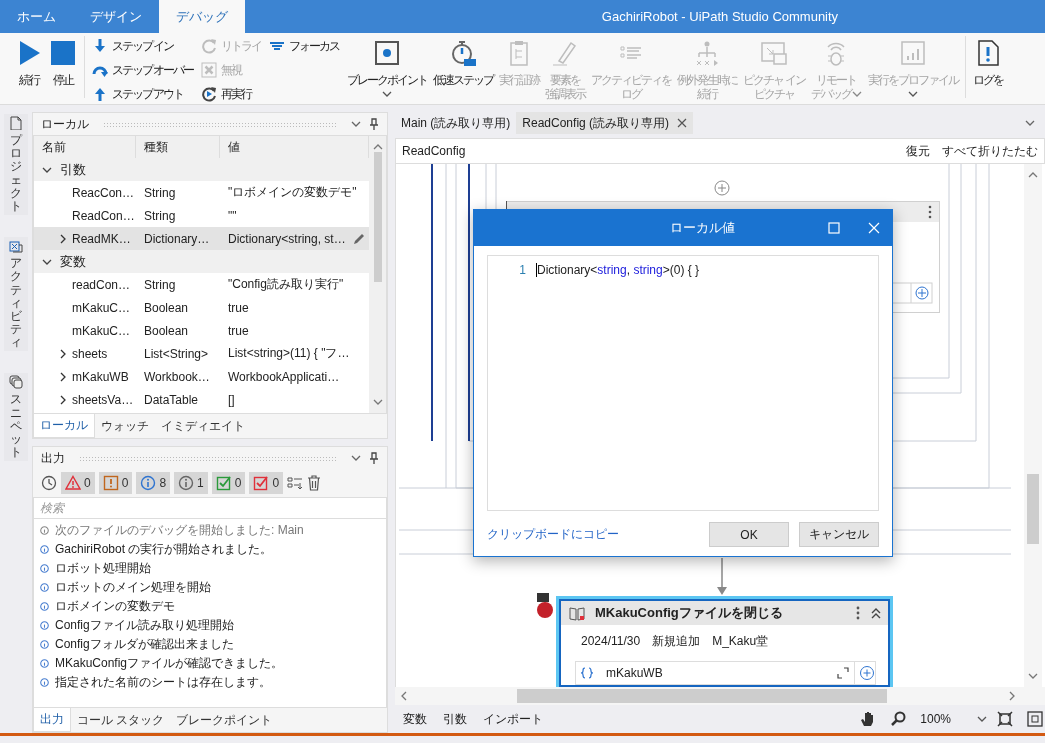 The image size is (1045, 743). Describe the element at coordinates (144, 46) in the screenshot. I see `ribbon-button: ステップ イン` at that location.